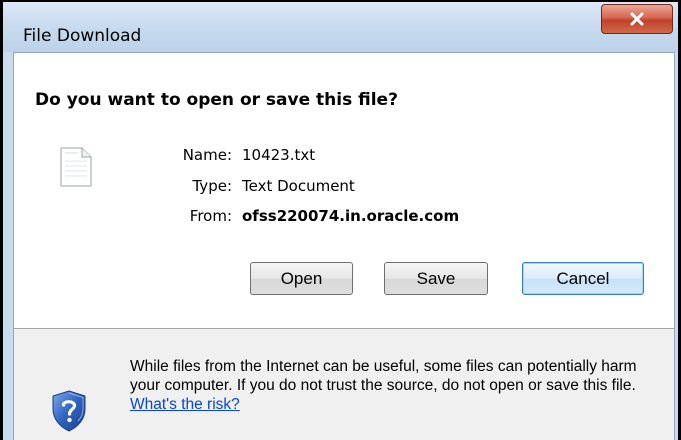 The image size is (681, 440). What do you see at coordinates (69, 411) in the screenshot?
I see `shield-question-icon` at bounding box center [69, 411].